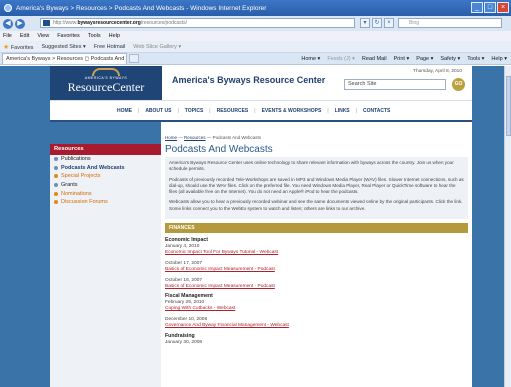  I want to click on nav-about-us: ABOUT US, so click(158, 111).